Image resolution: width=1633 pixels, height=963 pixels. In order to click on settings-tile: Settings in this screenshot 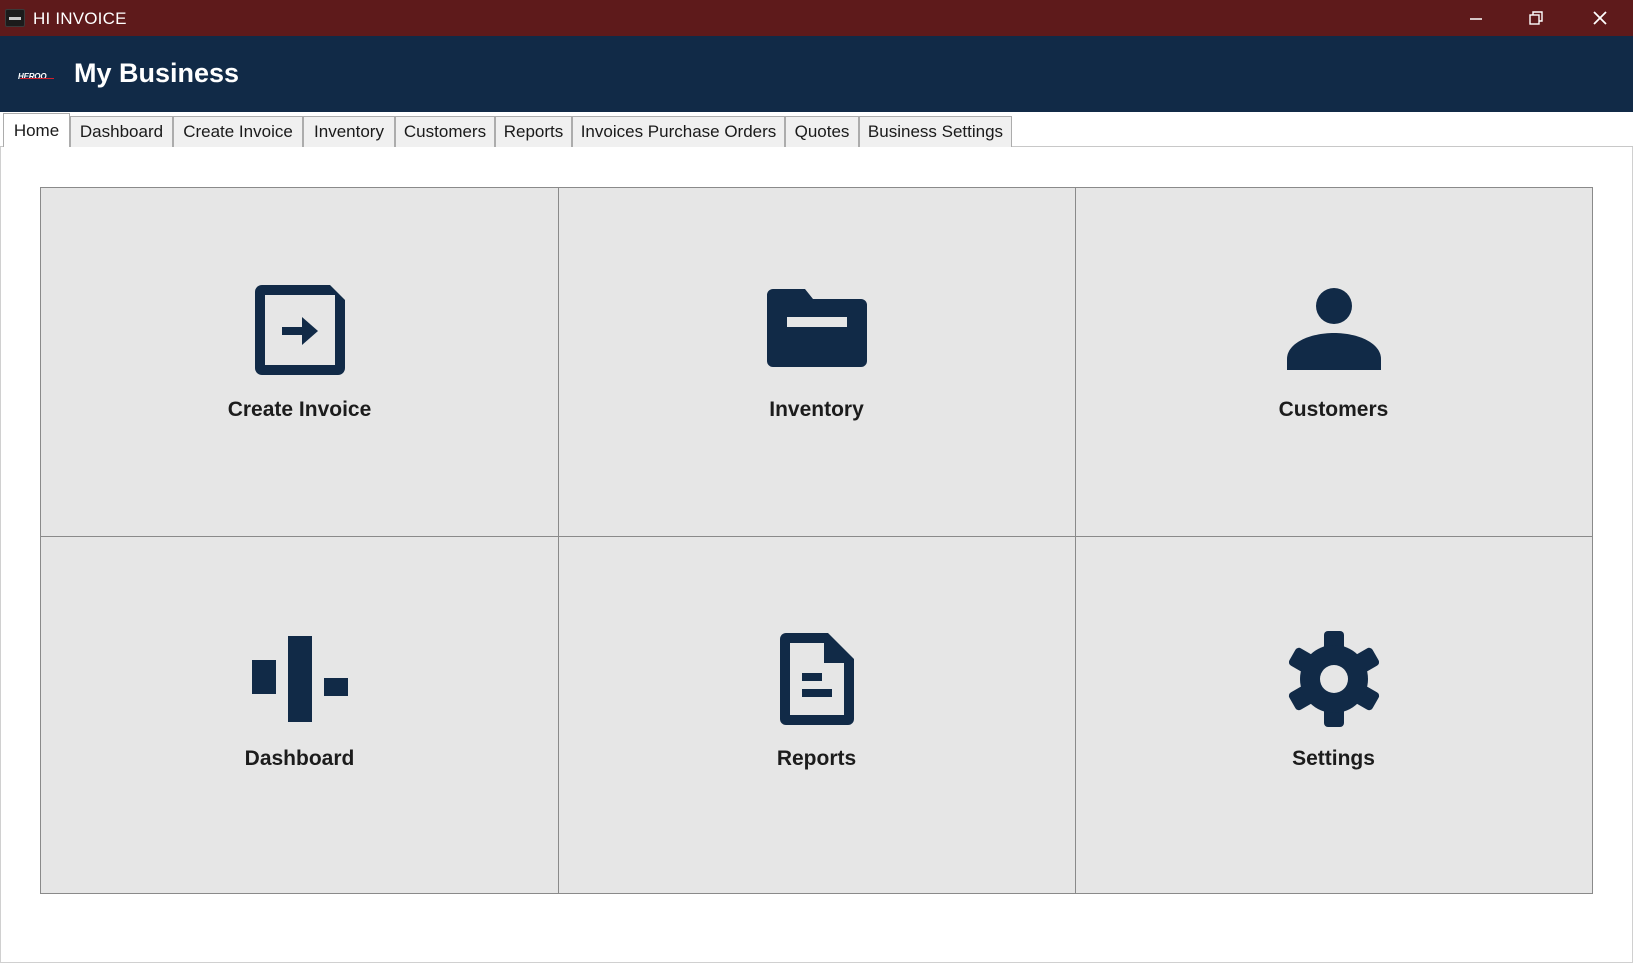, I will do `click(1333, 713)`.